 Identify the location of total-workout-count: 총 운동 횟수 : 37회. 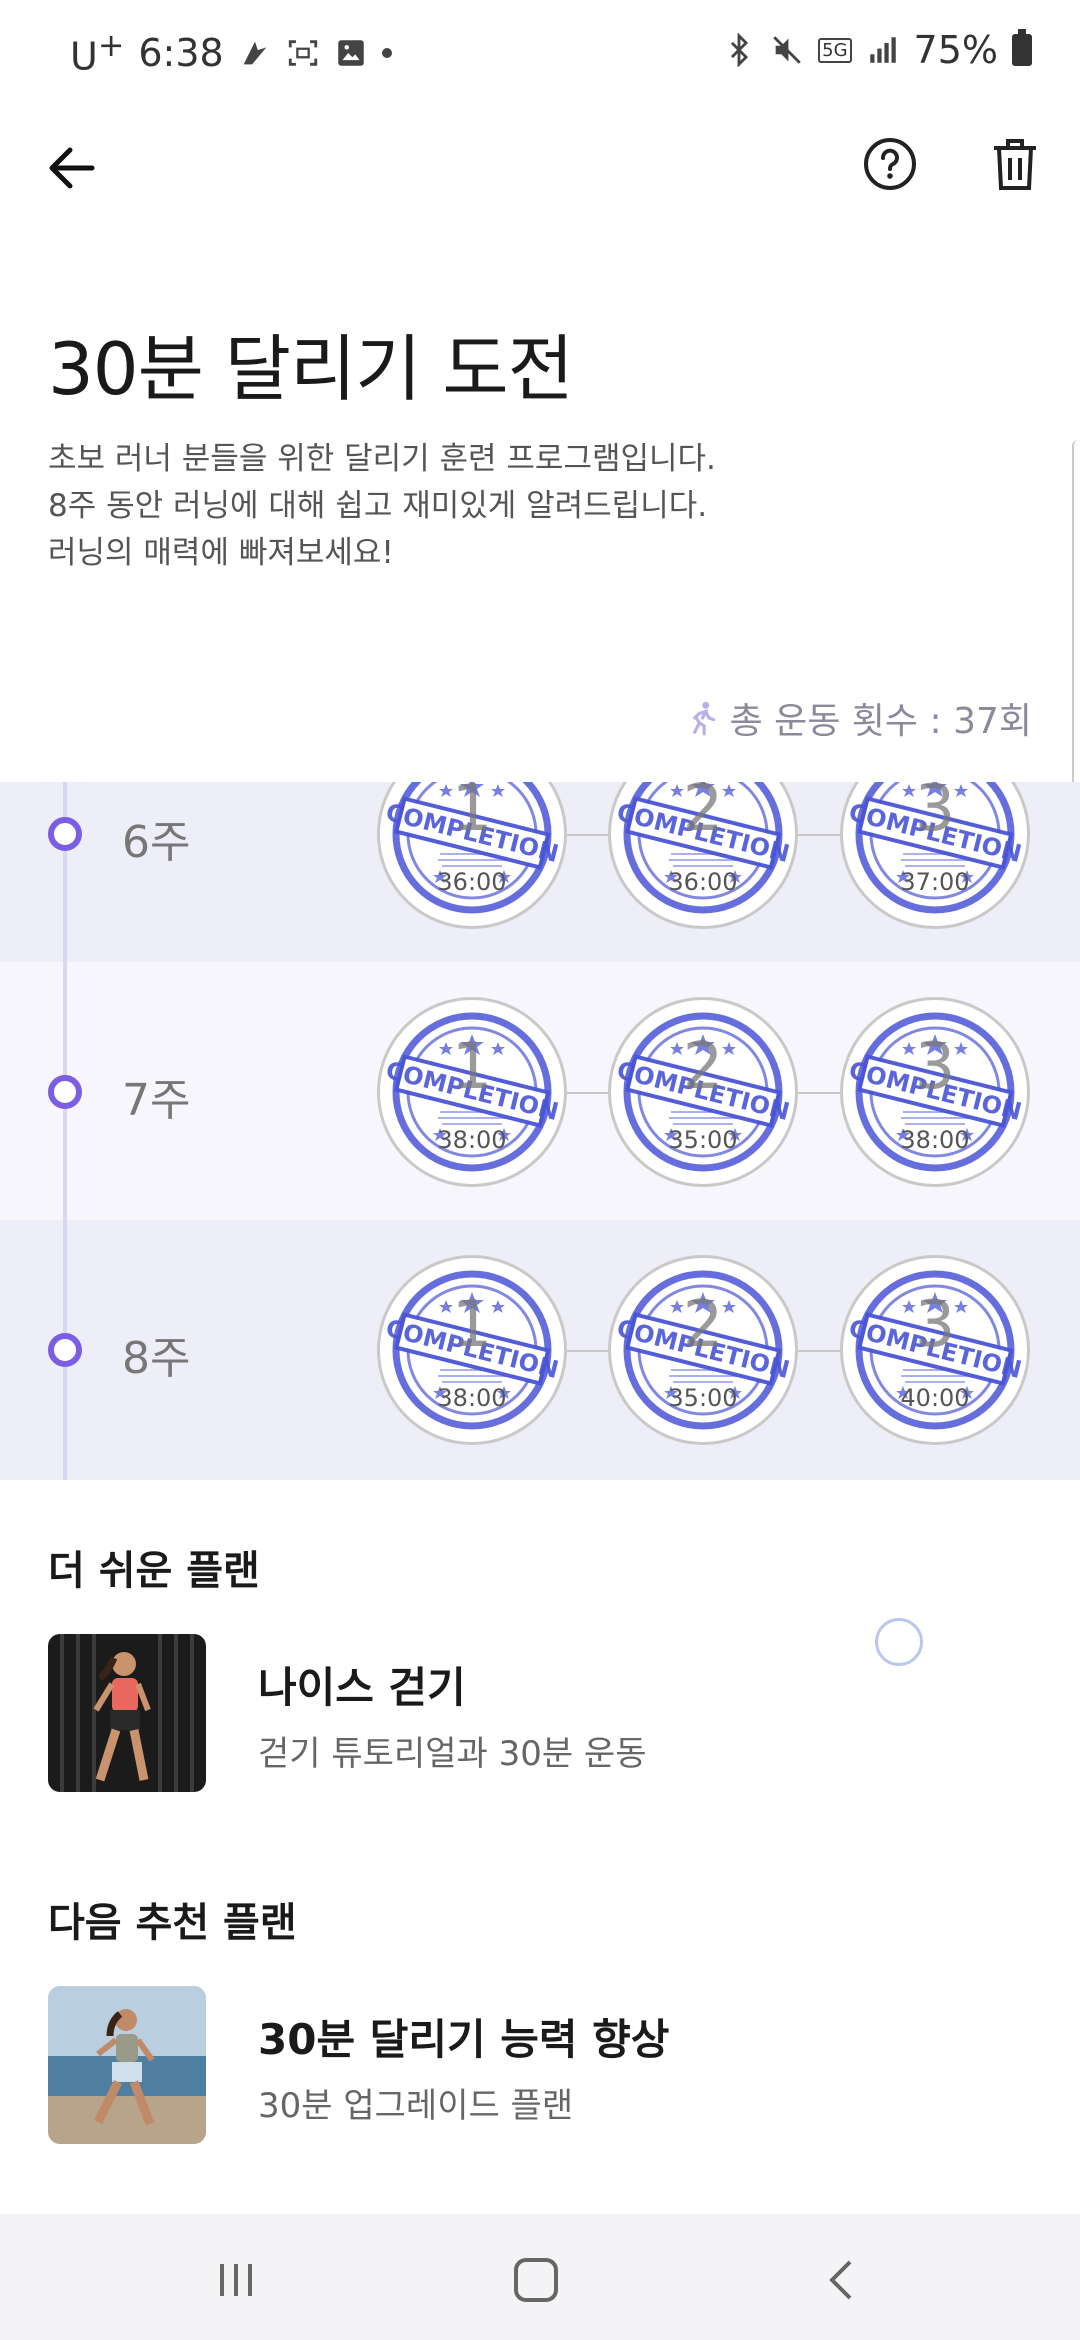
(857, 718).